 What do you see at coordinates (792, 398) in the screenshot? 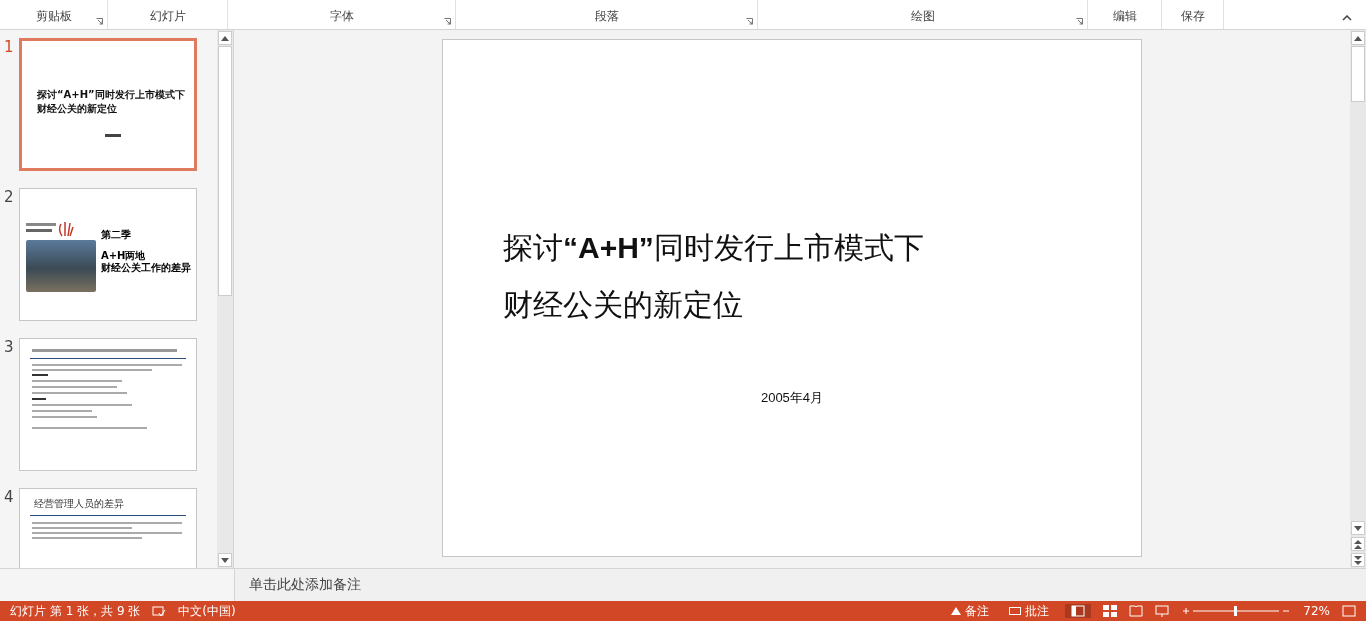
I see `slide-date: 2005年4月` at bounding box center [792, 398].